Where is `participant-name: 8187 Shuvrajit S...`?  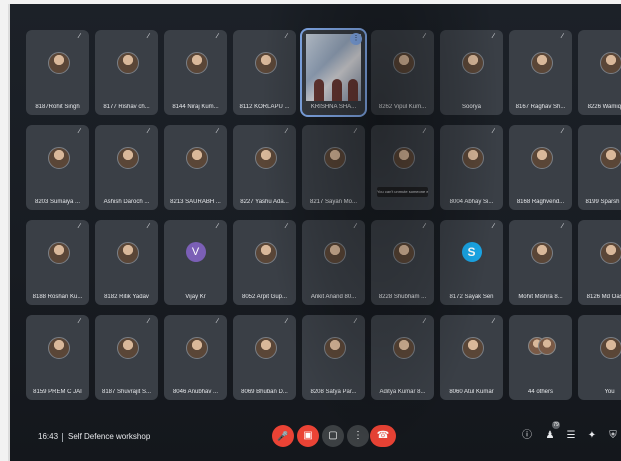 participant-name: 8187 Shuvrajit S... is located at coordinates (126, 392).